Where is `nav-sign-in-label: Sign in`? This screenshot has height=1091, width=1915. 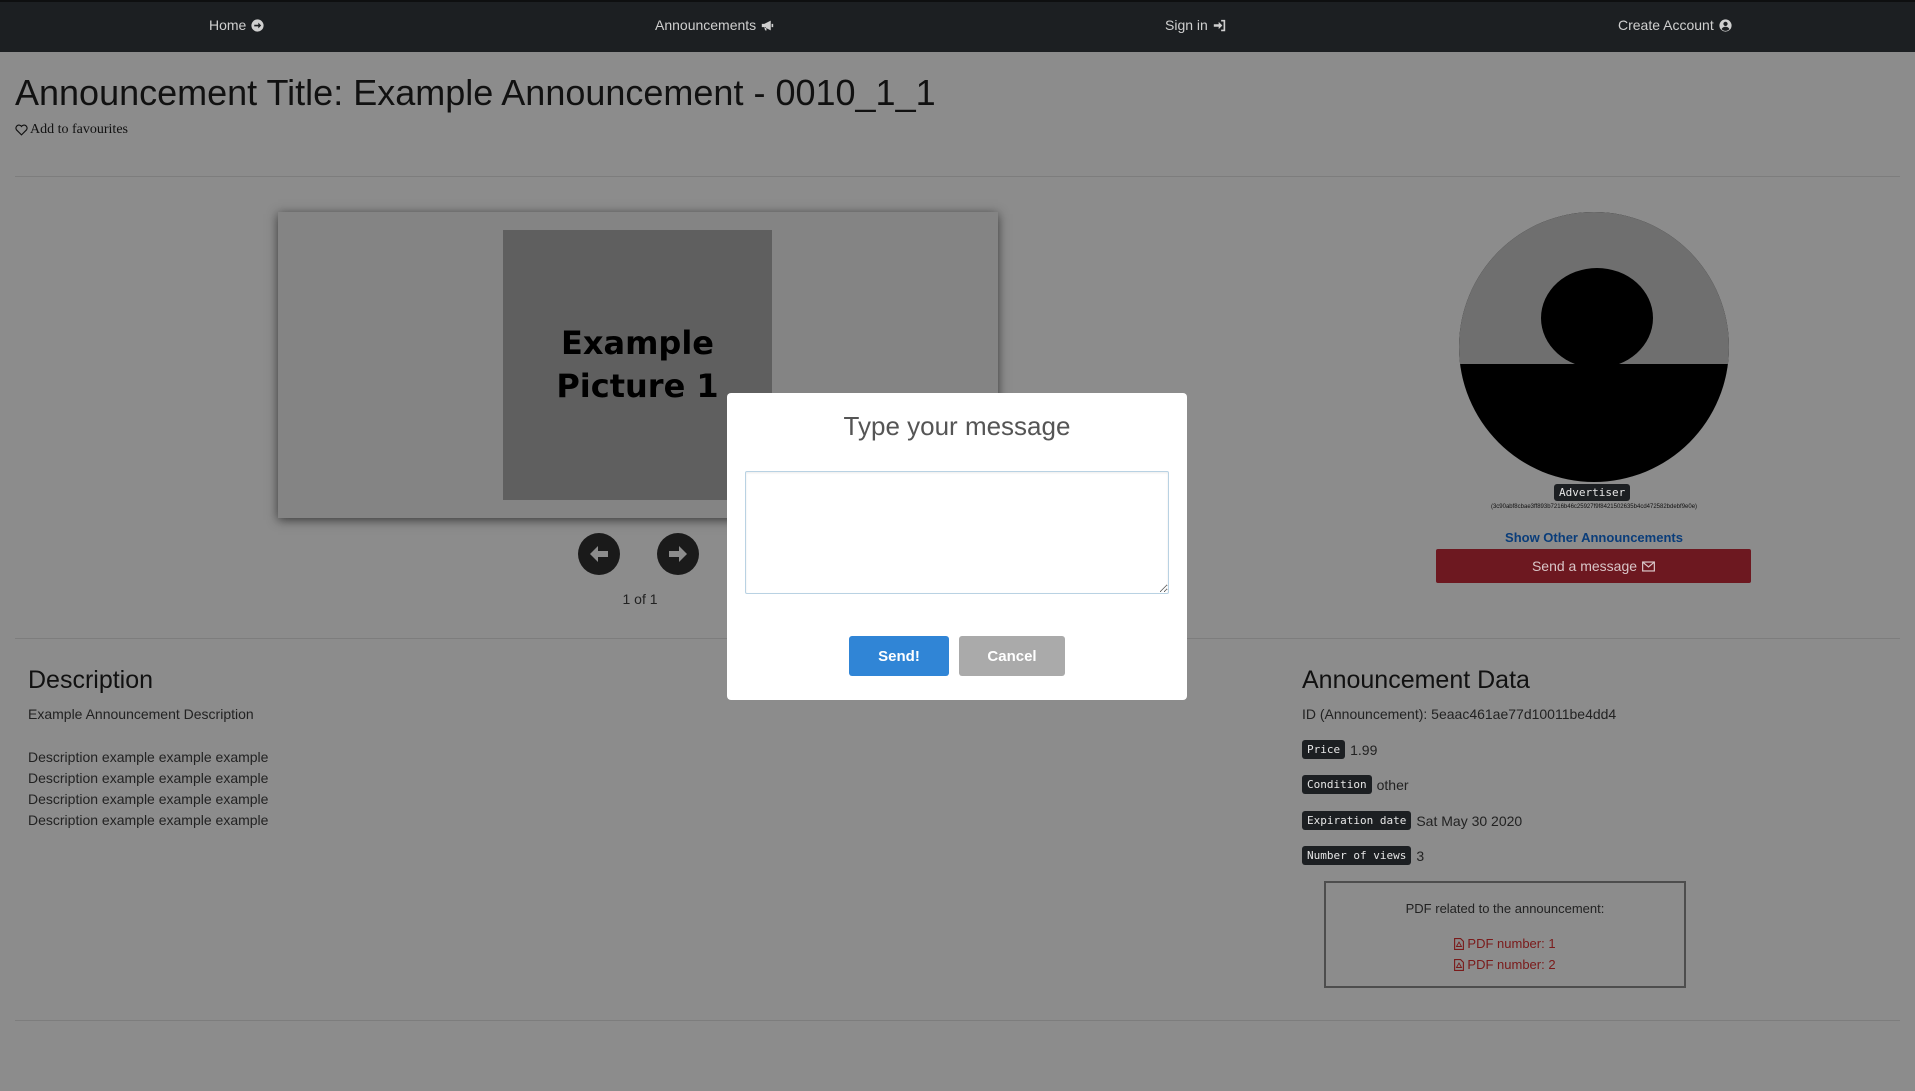
nav-sign-in-label: Sign in is located at coordinates (1186, 25).